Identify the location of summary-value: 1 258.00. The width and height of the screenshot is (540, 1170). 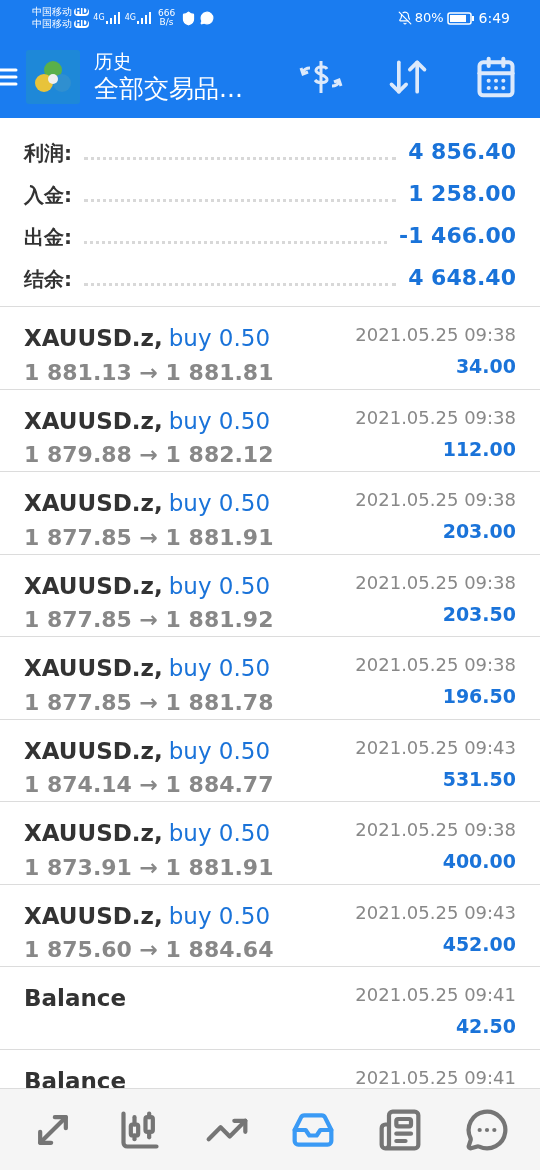
(462, 194).